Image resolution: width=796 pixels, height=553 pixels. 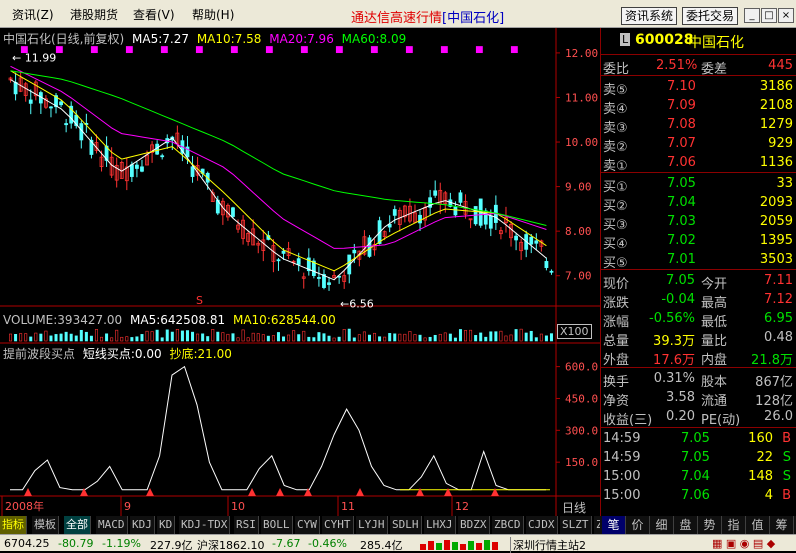 What do you see at coordinates (154, 14) in the screenshot?
I see `menu-view: 查看(V)` at bounding box center [154, 14].